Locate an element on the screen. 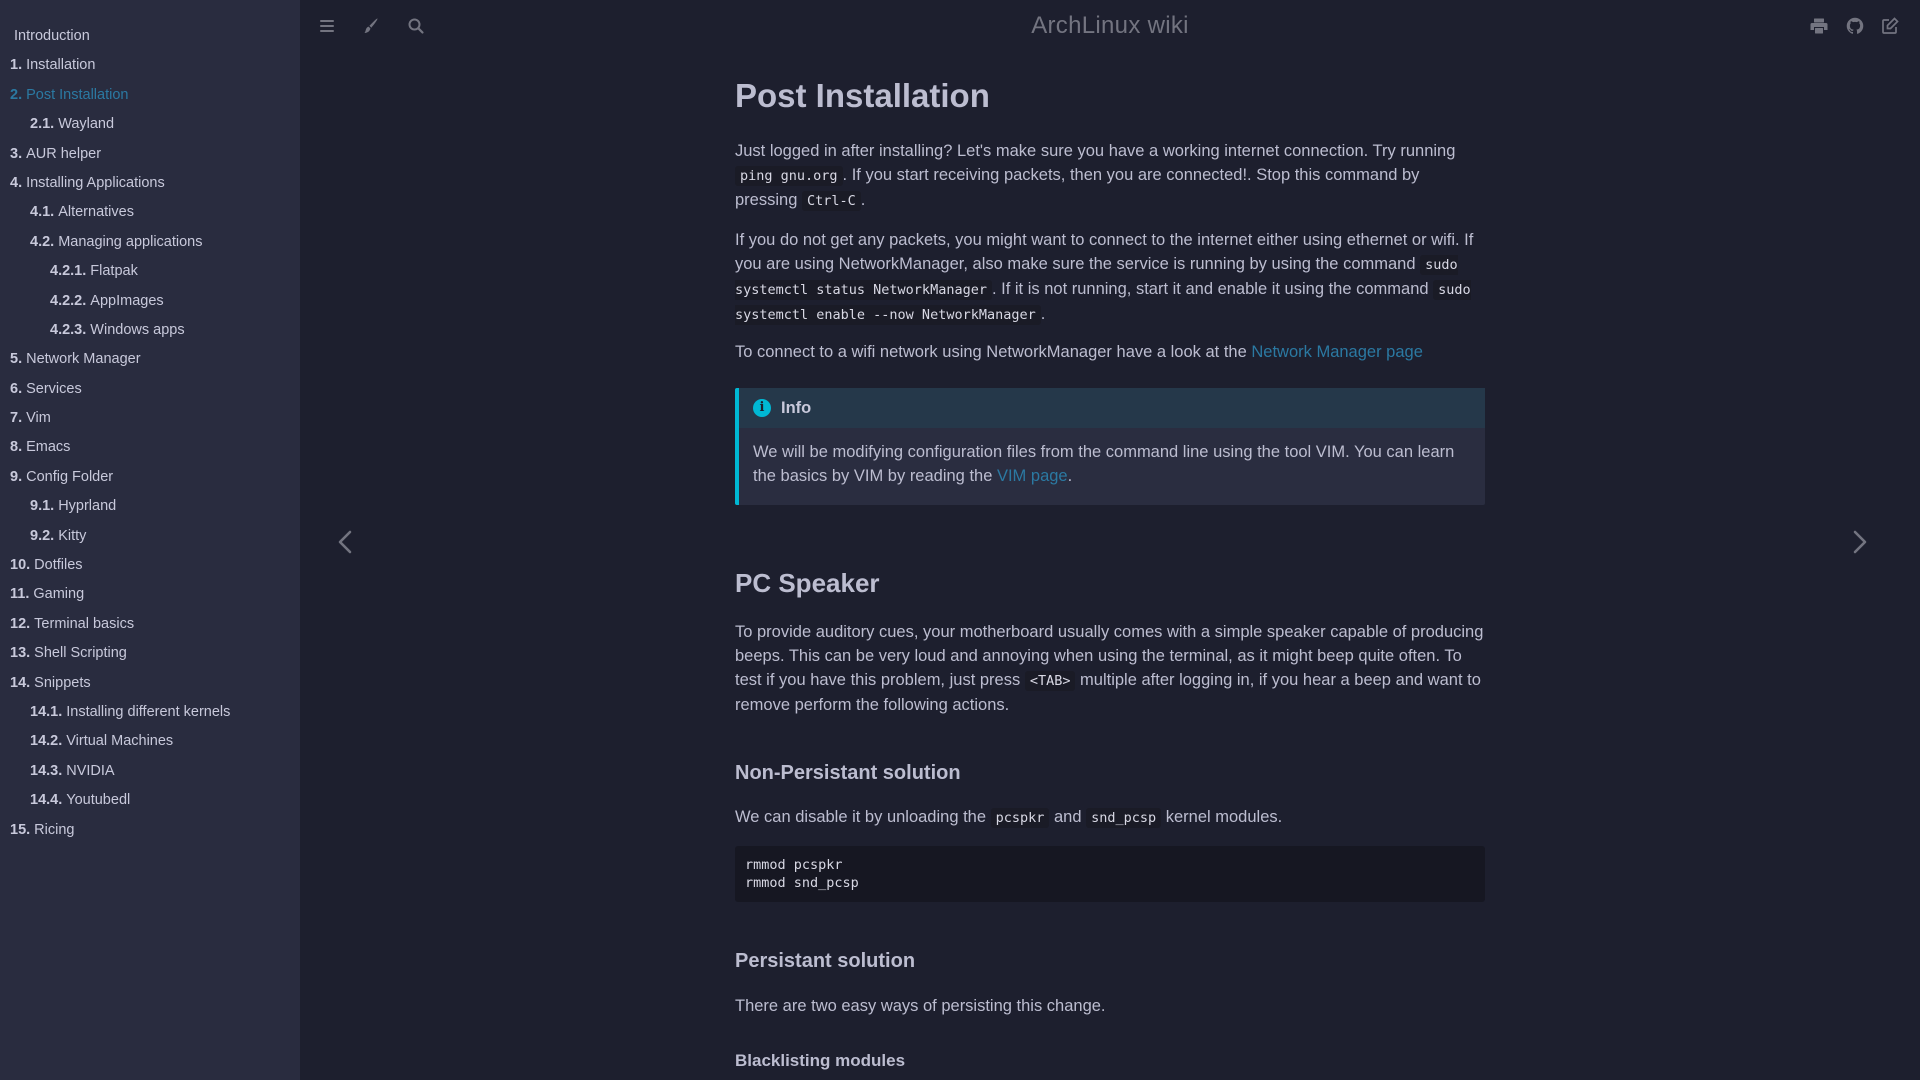 The image size is (1920, 1080). sidebar-item: 7. Vim is located at coordinates (150, 418).